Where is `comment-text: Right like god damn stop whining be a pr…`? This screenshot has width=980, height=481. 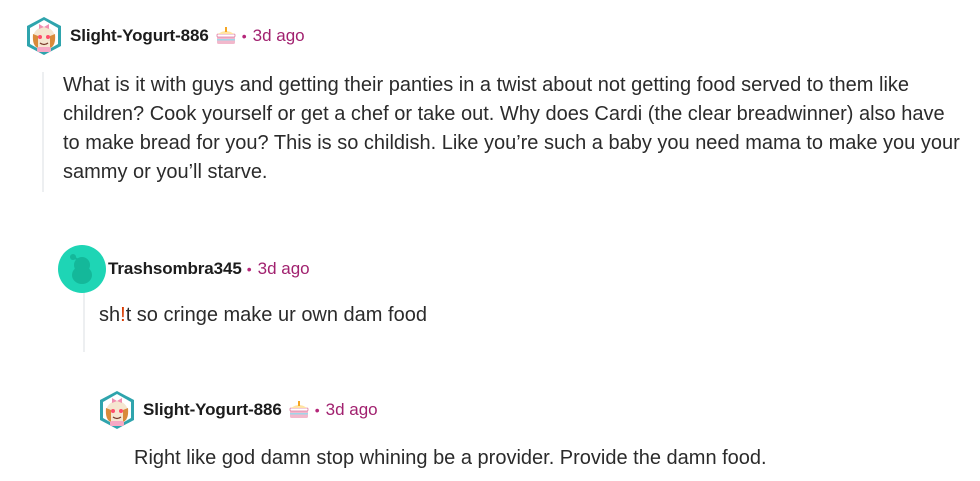 comment-text: Right like god damn stop whining be a pr… is located at coordinates (450, 458).